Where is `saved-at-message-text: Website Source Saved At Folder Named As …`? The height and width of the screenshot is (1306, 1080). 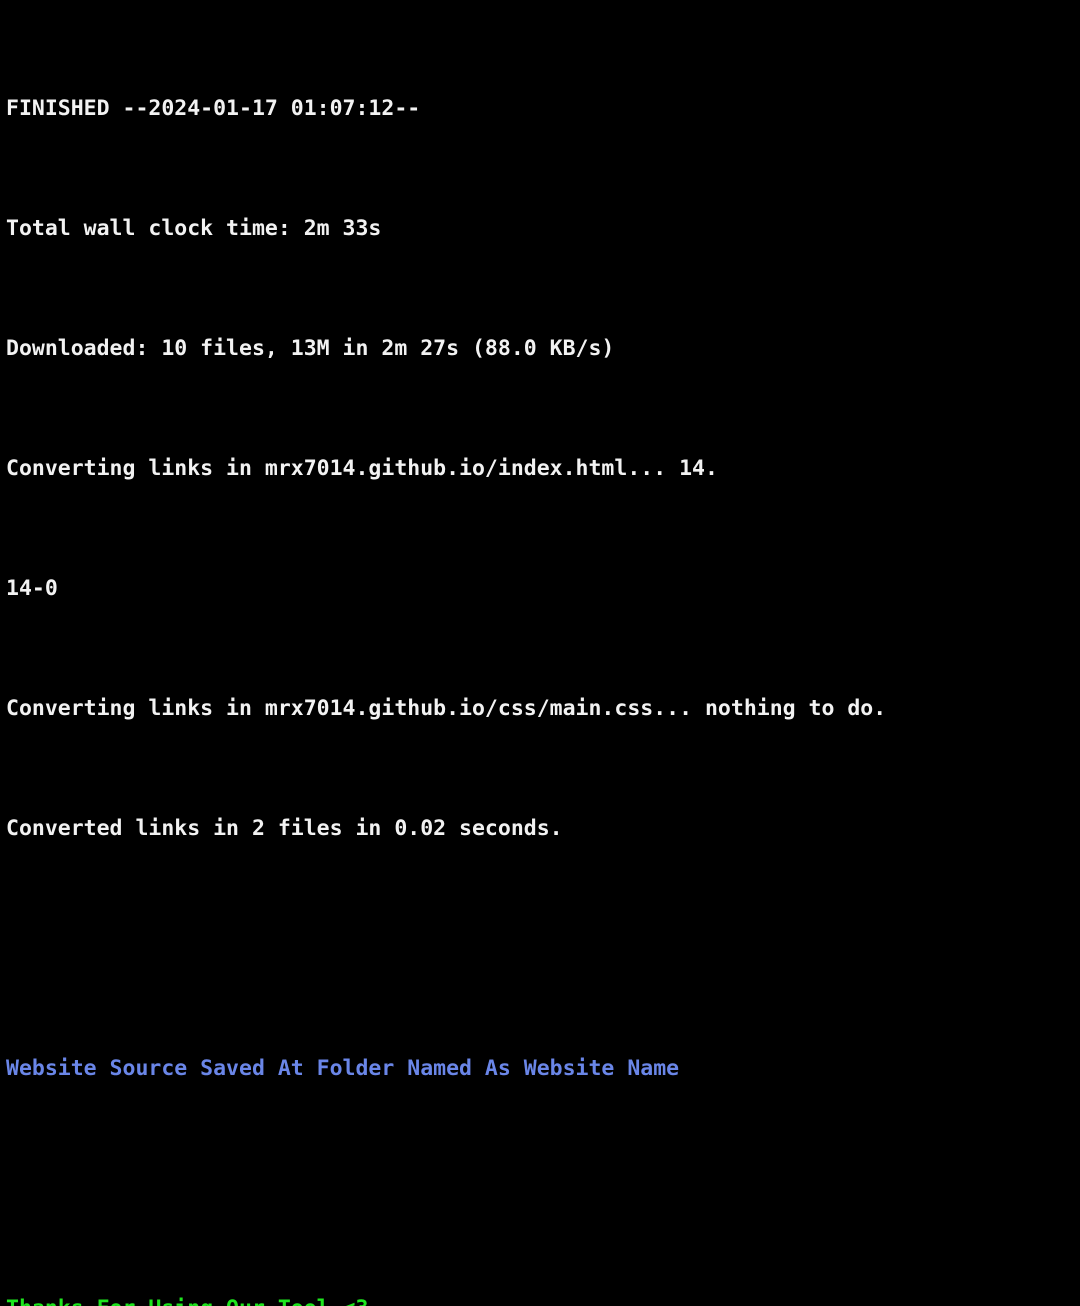 saved-at-message-text: Website Source Saved At Folder Named As … is located at coordinates (343, 1068).